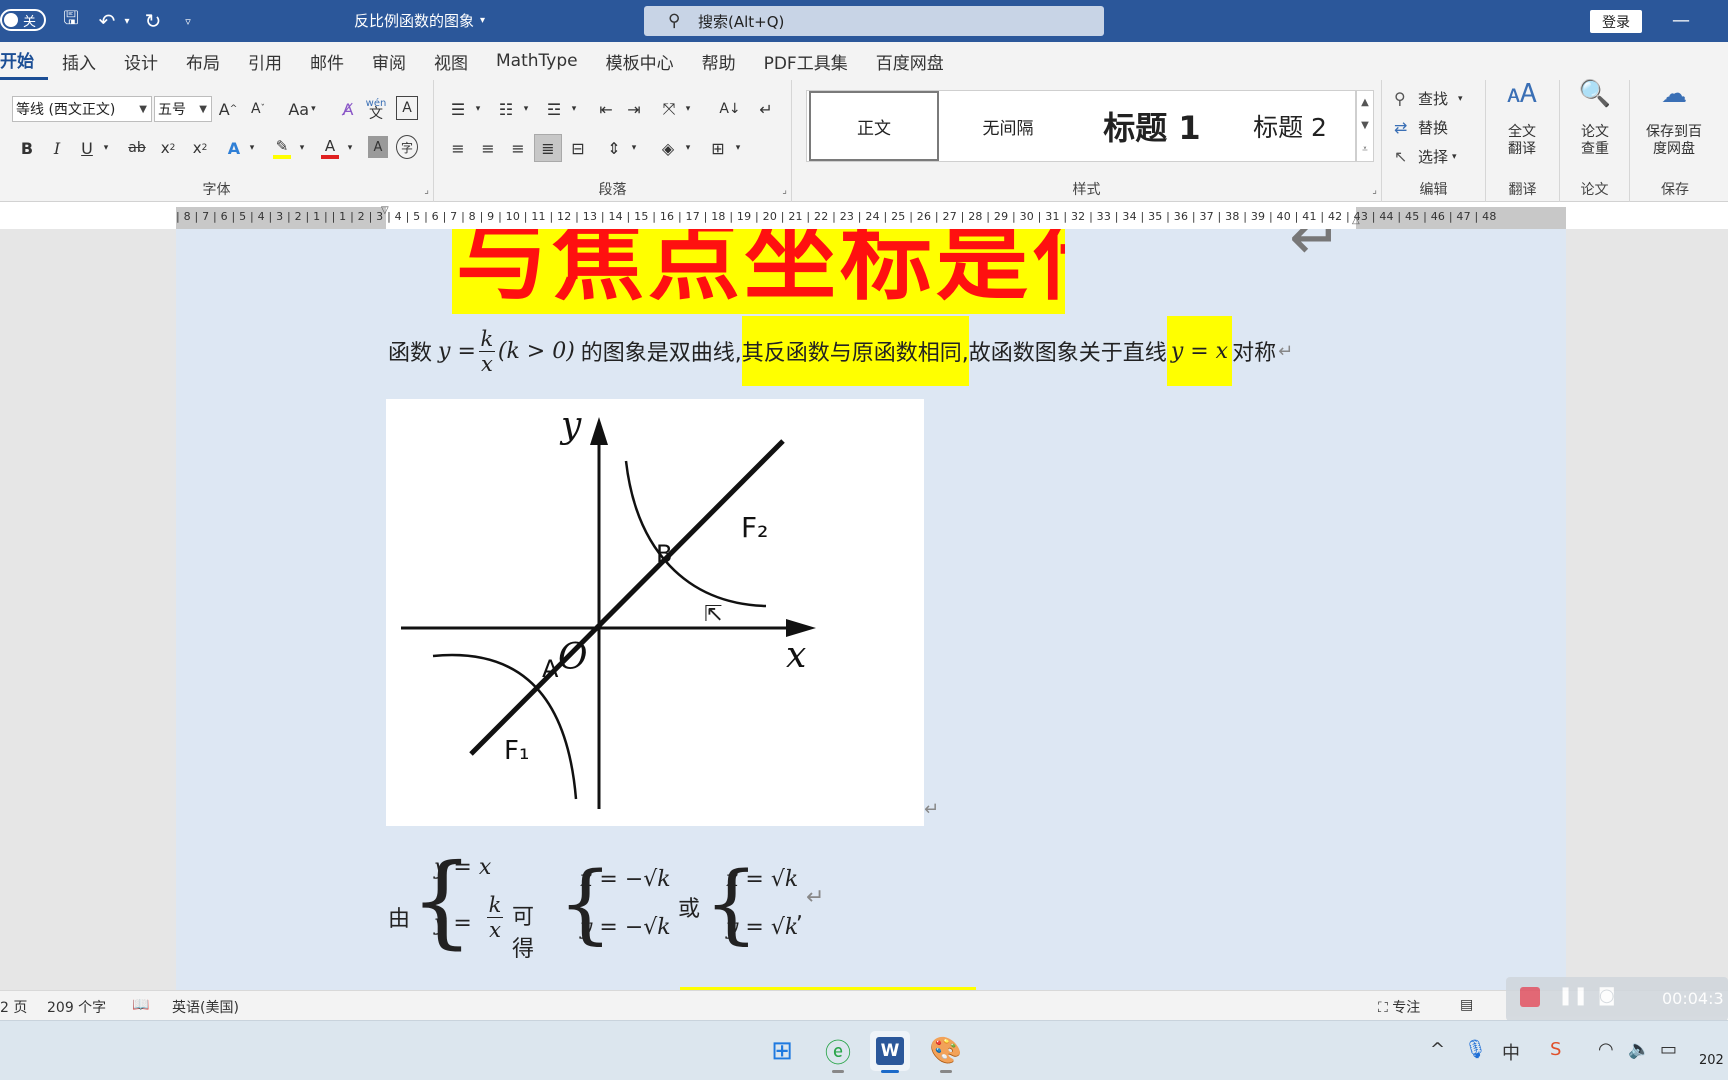 This screenshot has height=1080, width=1728. Describe the element at coordinates (548, 148) in the screenshot. I see `justify-icon: ≣` at that location.